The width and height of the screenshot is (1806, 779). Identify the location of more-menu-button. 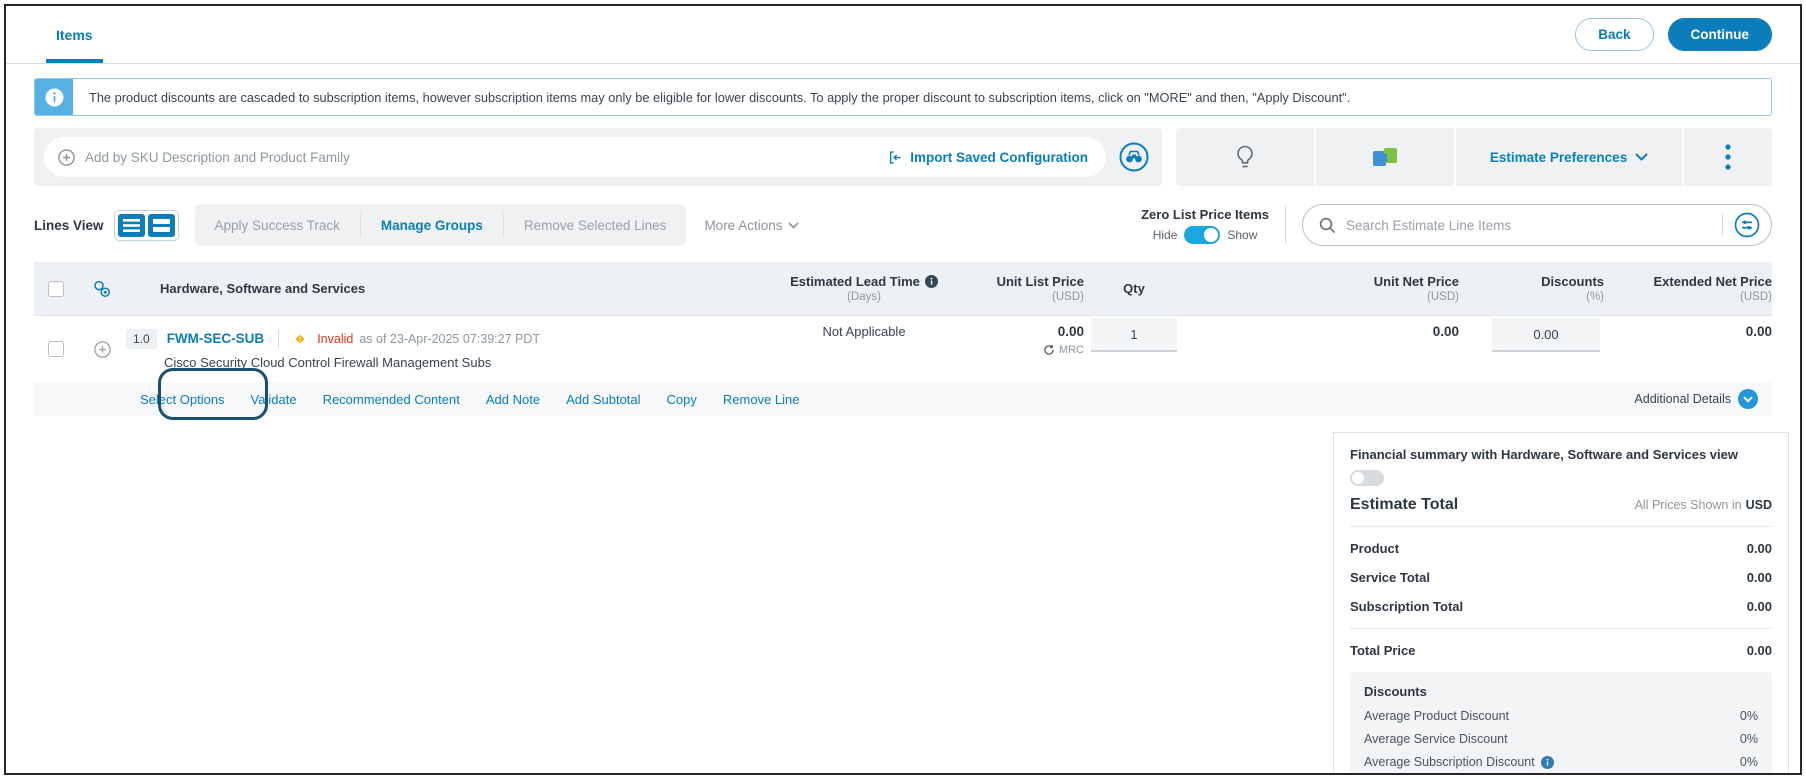
(1727, 157).